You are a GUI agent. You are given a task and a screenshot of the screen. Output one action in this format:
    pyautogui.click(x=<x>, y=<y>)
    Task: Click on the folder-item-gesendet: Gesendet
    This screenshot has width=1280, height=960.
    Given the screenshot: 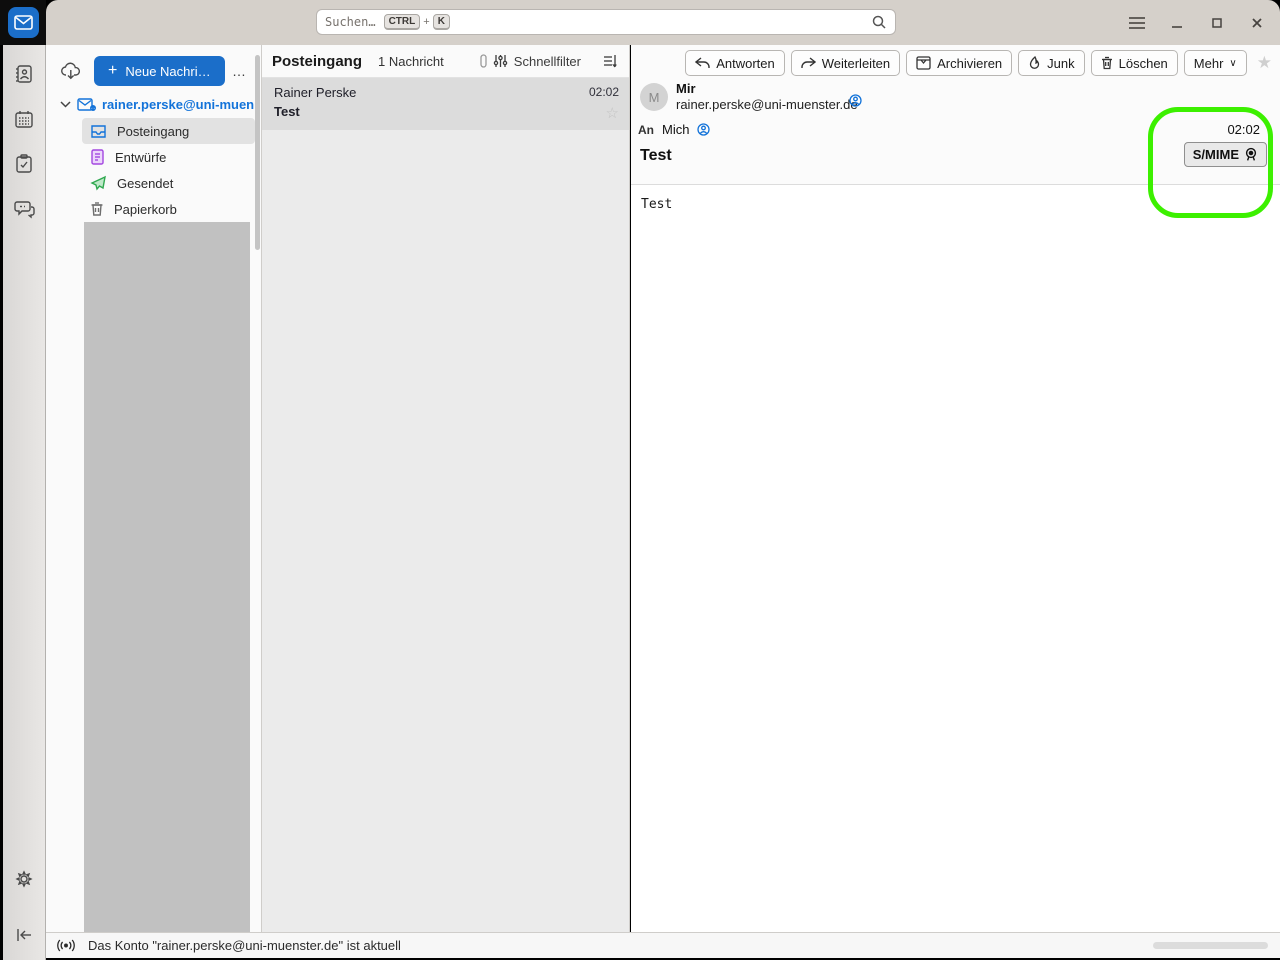 What is the action you would take?
    pyautogui.click(x=168, y=183)
    